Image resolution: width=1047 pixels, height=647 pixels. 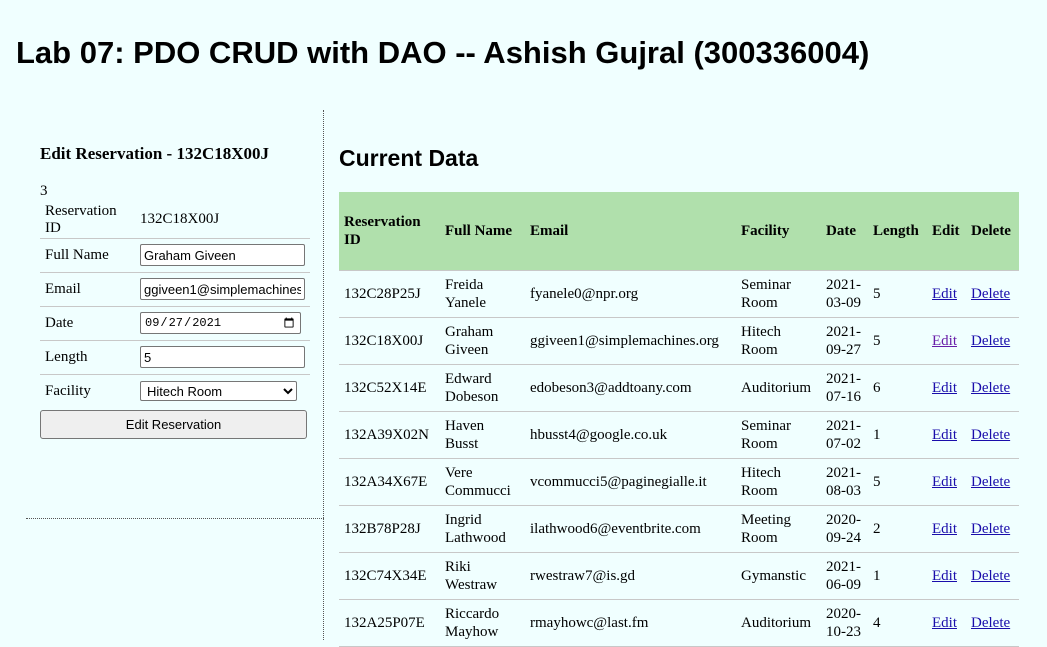 What do you see at coordinates (844, 435) in the screenshot?
I see `cell-date: 2021-07-02` at bounding box center [844, 435].